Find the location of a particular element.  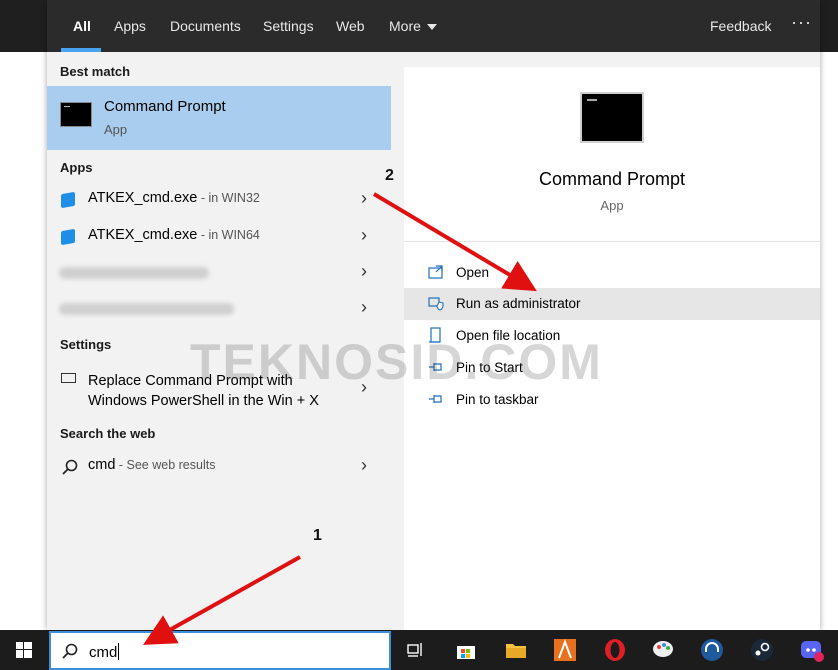

app-a-icon is located at coordinates (565, 650).